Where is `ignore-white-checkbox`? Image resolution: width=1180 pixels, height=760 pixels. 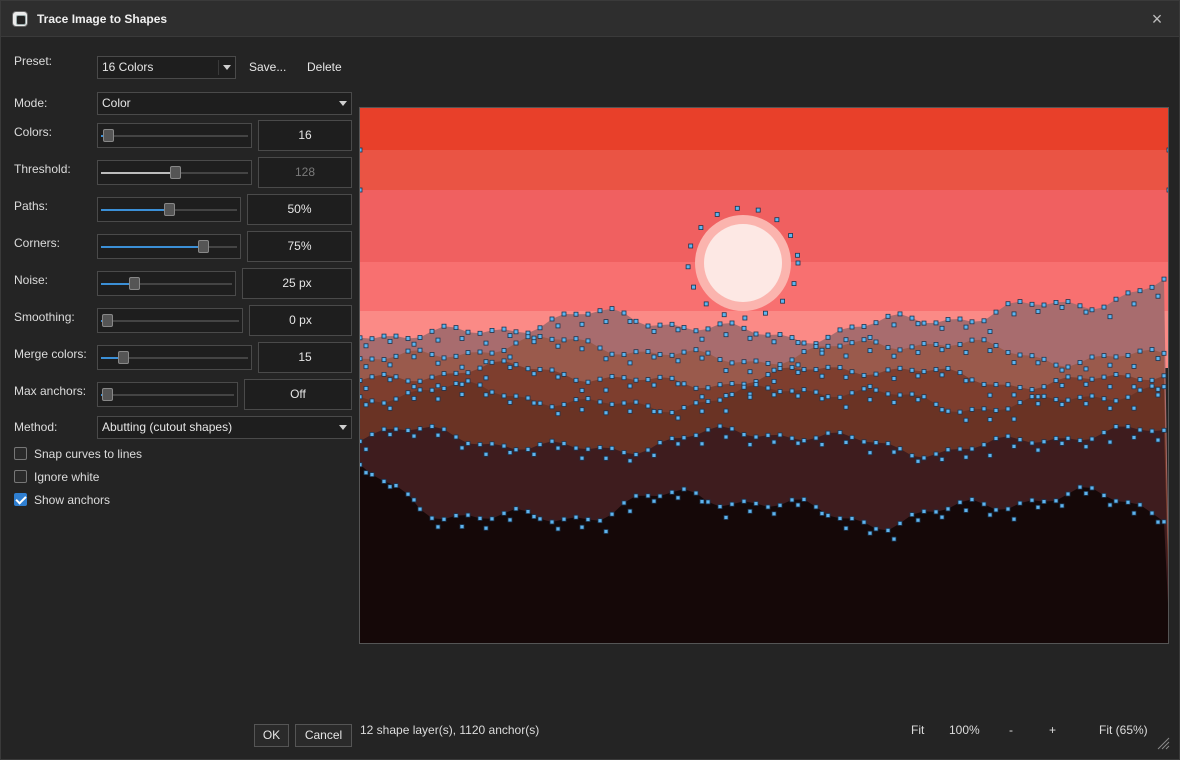
ignore-white-checkbox is located at coordinates (20, 476).